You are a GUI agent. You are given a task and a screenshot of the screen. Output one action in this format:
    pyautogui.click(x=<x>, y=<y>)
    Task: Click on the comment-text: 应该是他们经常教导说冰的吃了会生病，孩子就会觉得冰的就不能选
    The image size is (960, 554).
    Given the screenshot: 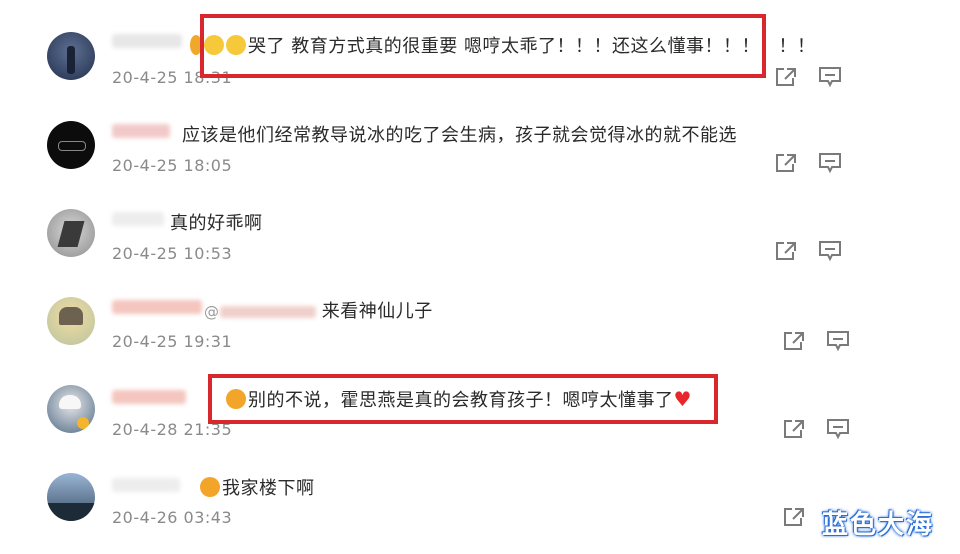 What is the action you would take?
    pyautogui.click(x=459, y=135)
    